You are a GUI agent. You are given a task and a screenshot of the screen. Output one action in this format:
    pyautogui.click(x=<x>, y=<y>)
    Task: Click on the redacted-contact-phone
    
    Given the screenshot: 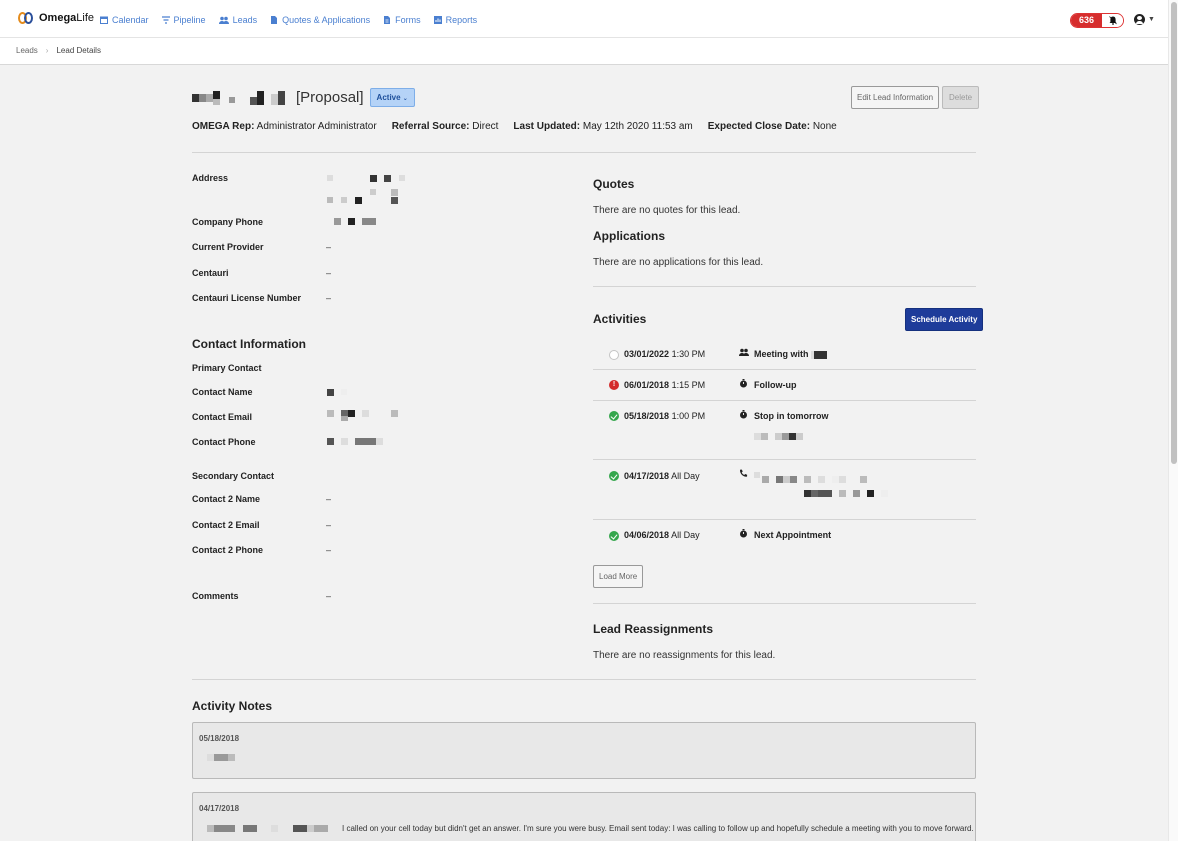 What is the action you would take?
    pyautogui.click(x=357, y=442)
    